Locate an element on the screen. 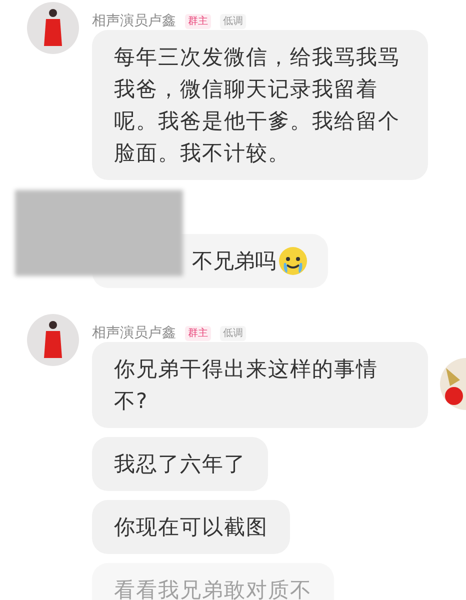 This screenshot has width=466, height=600. message-bubble: 你兄弟干得出来这样的事情不? is located at coordinates (260, 385).